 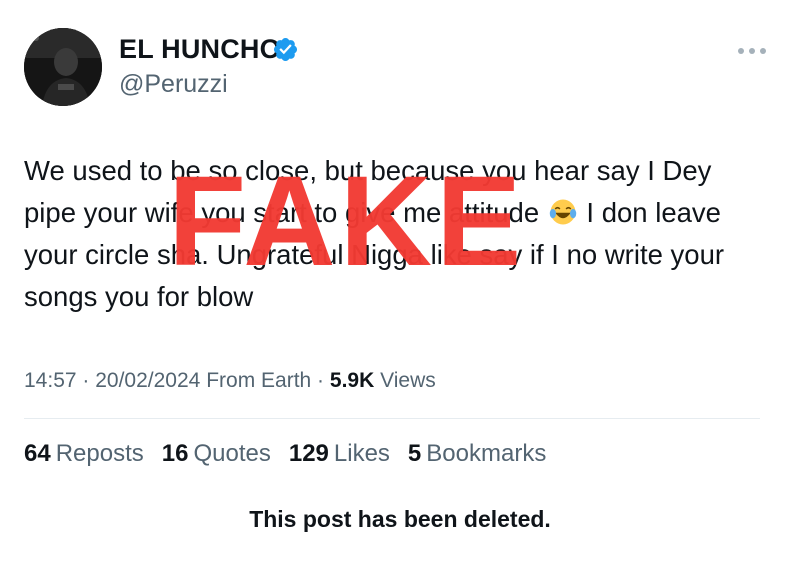 I want to click on display-name: EL HUNCHO, so click(x=200, y=49).